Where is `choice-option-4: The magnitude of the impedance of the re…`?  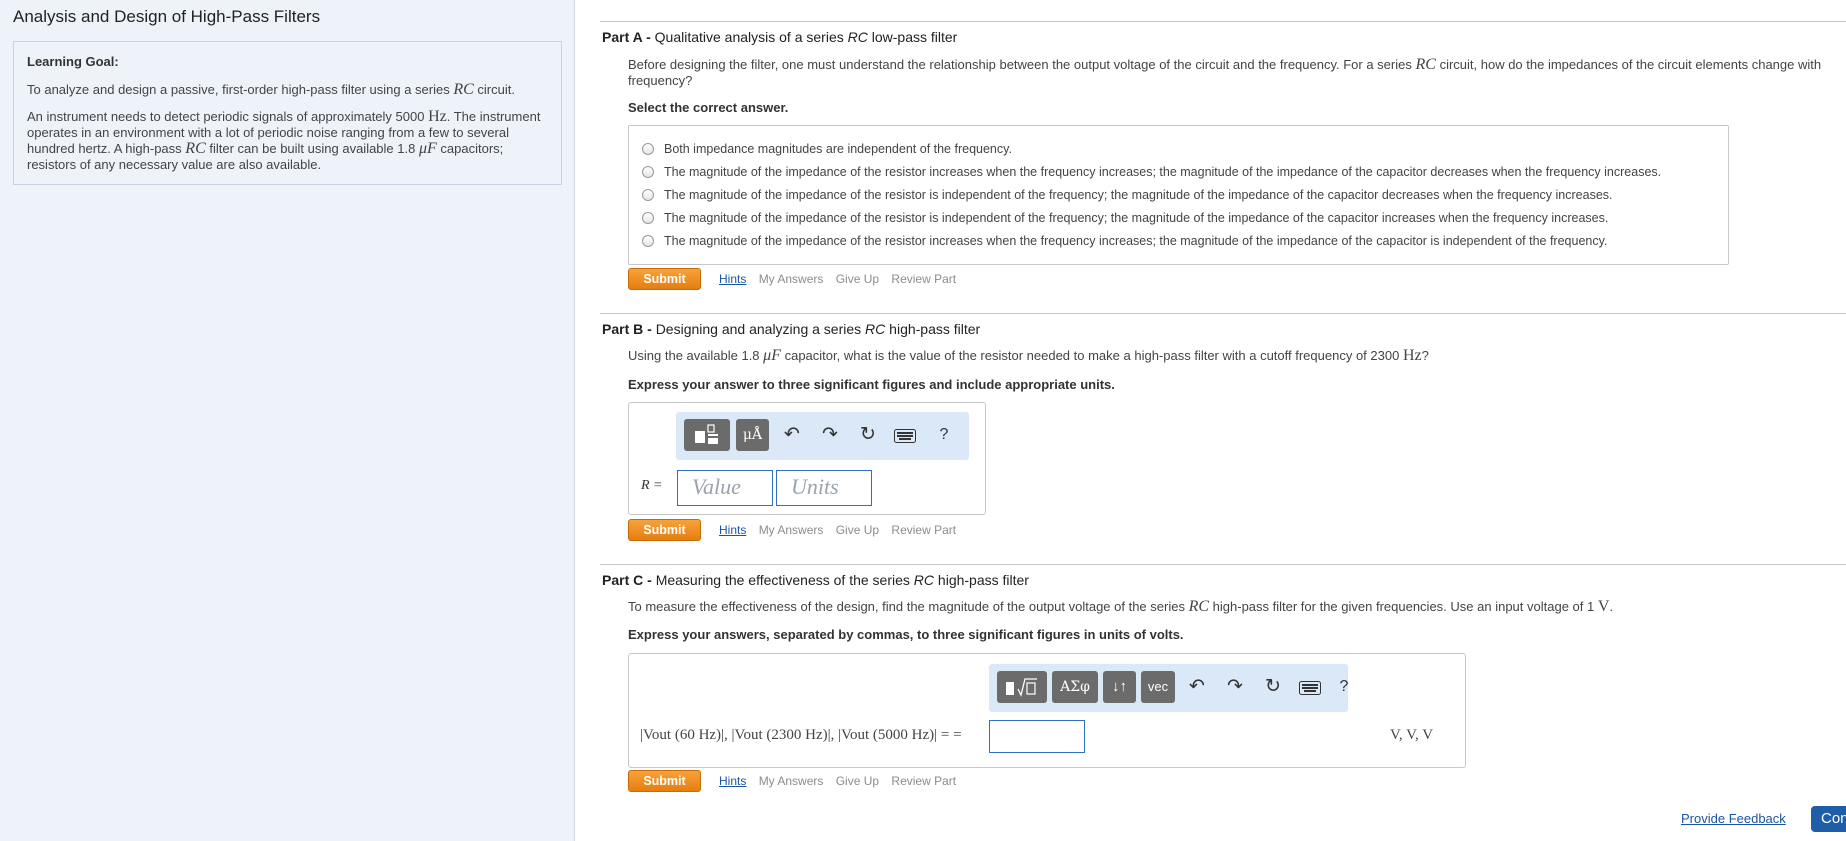 choice-option-4: The magnitude of the impedance of the re… is located at coordinates (1125, 218).